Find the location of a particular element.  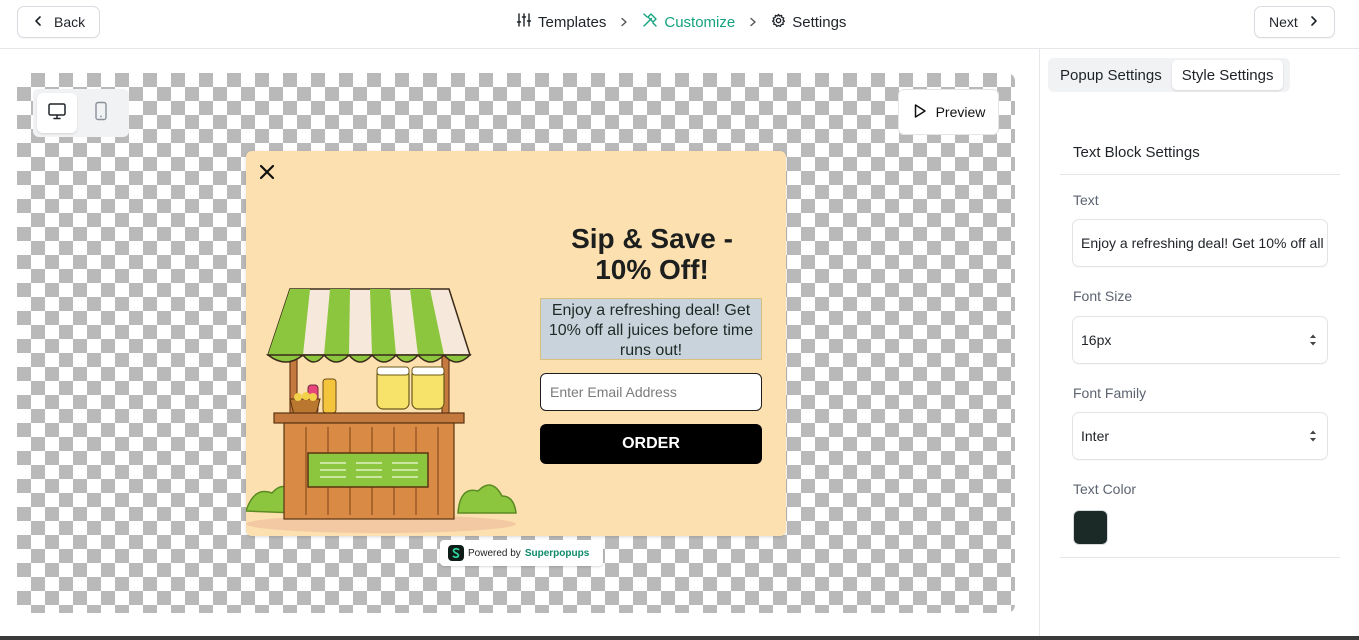

desktop-view-button is located at coordinates (57, 113).